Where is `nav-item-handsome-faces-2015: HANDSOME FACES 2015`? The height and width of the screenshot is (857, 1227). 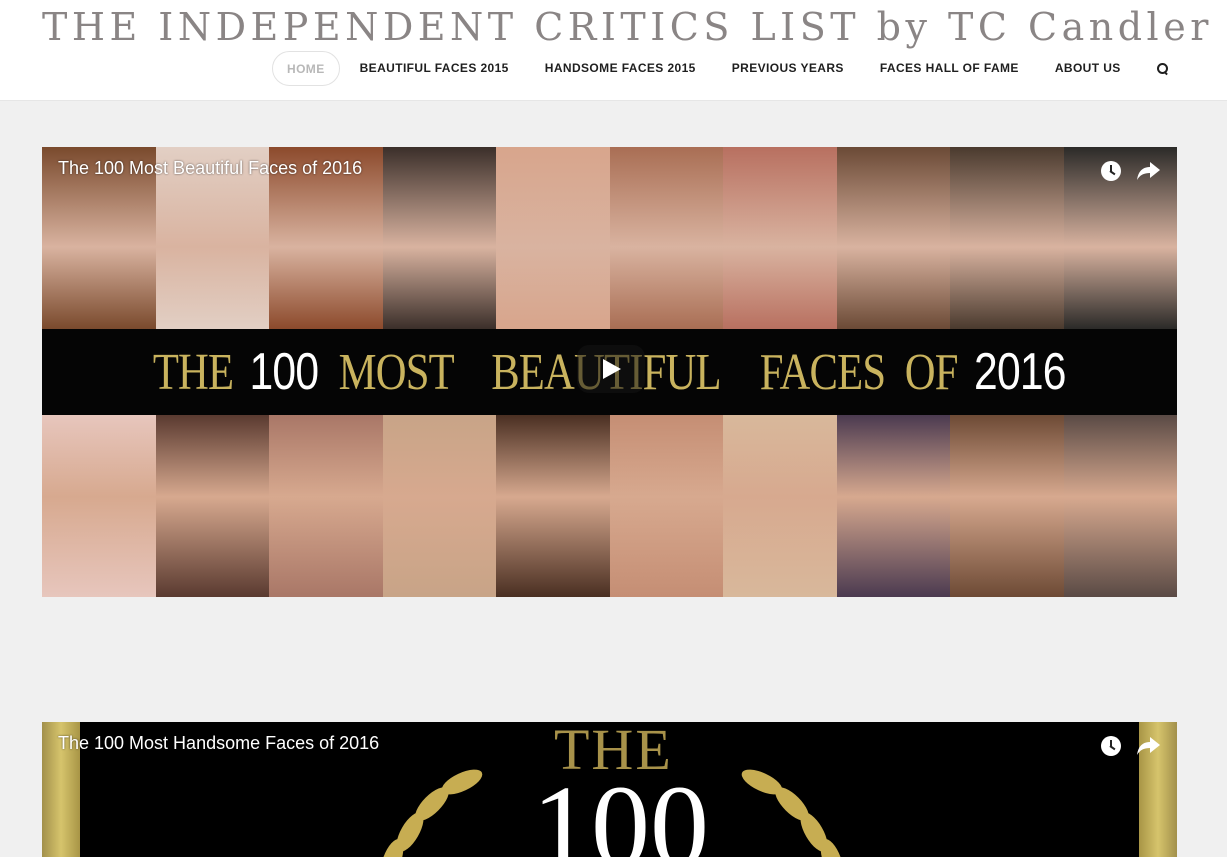 nav-item-handsome-faces-2015: HANDSOME FACES 2015 is located at coordinates (620, 68).